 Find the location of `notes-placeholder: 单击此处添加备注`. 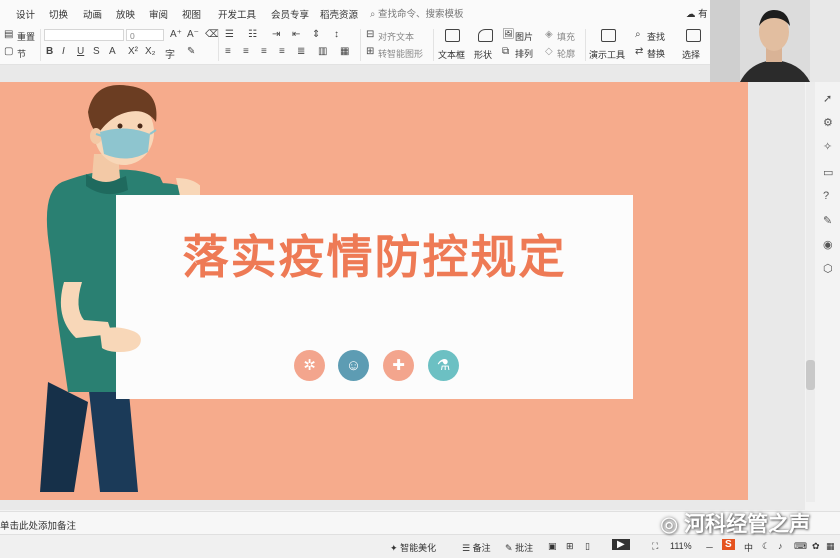

notes-placeholder: 单击此处添加备注 is located at coordinates (38, 525).